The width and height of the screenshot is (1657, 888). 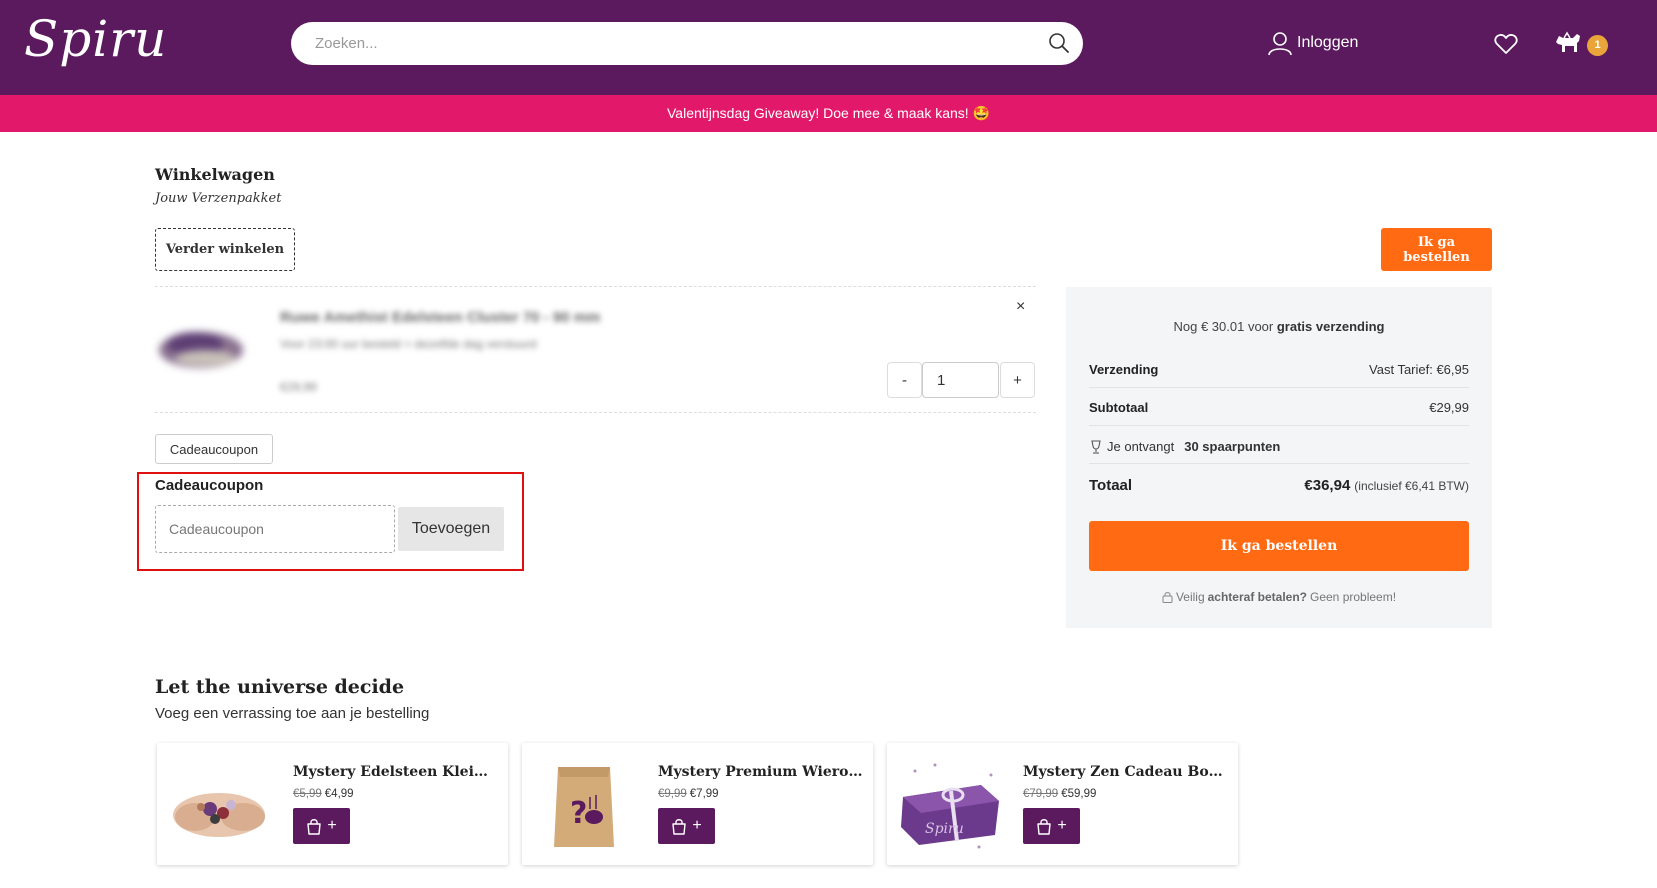 I want to click on svg-text: Spiru, so click(x=944, y=829).